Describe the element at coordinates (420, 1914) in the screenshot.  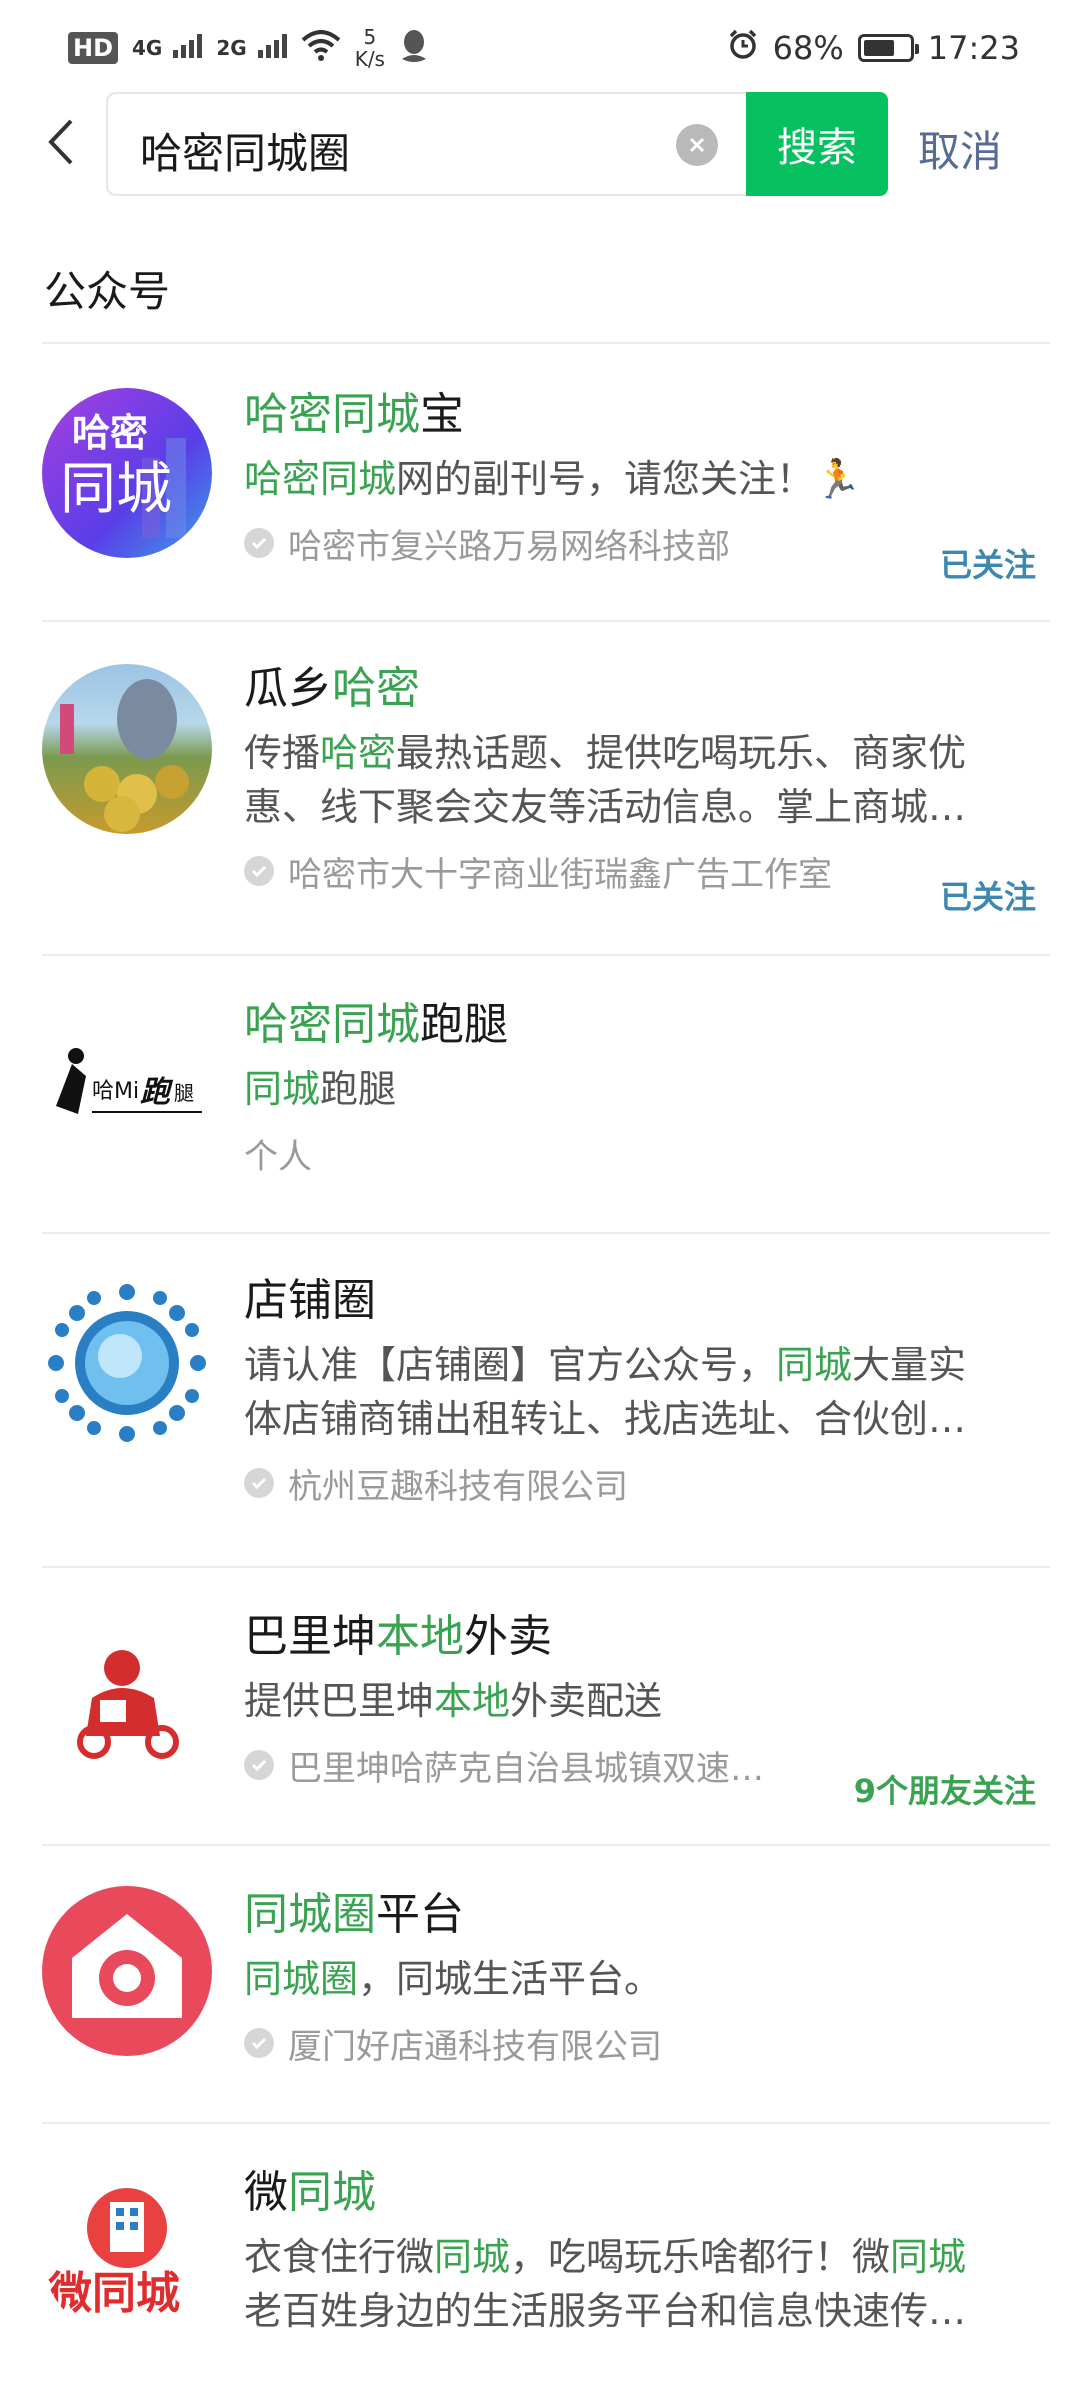
I see `name-text: 平台` at that location.